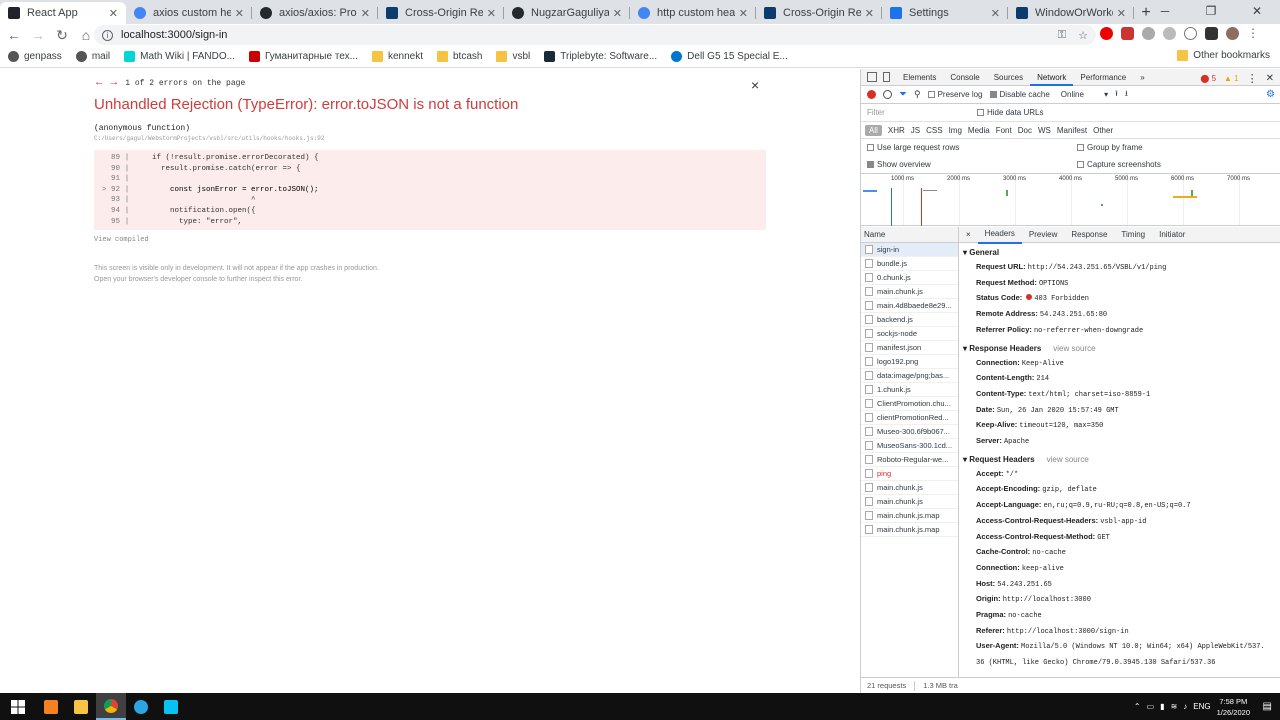 This screenshot has height=720, width=1280. What do you see at coordinates (1068, 459) in the screenshot?
I see `view-source-link: view source` at bounding box center [1068, 459].